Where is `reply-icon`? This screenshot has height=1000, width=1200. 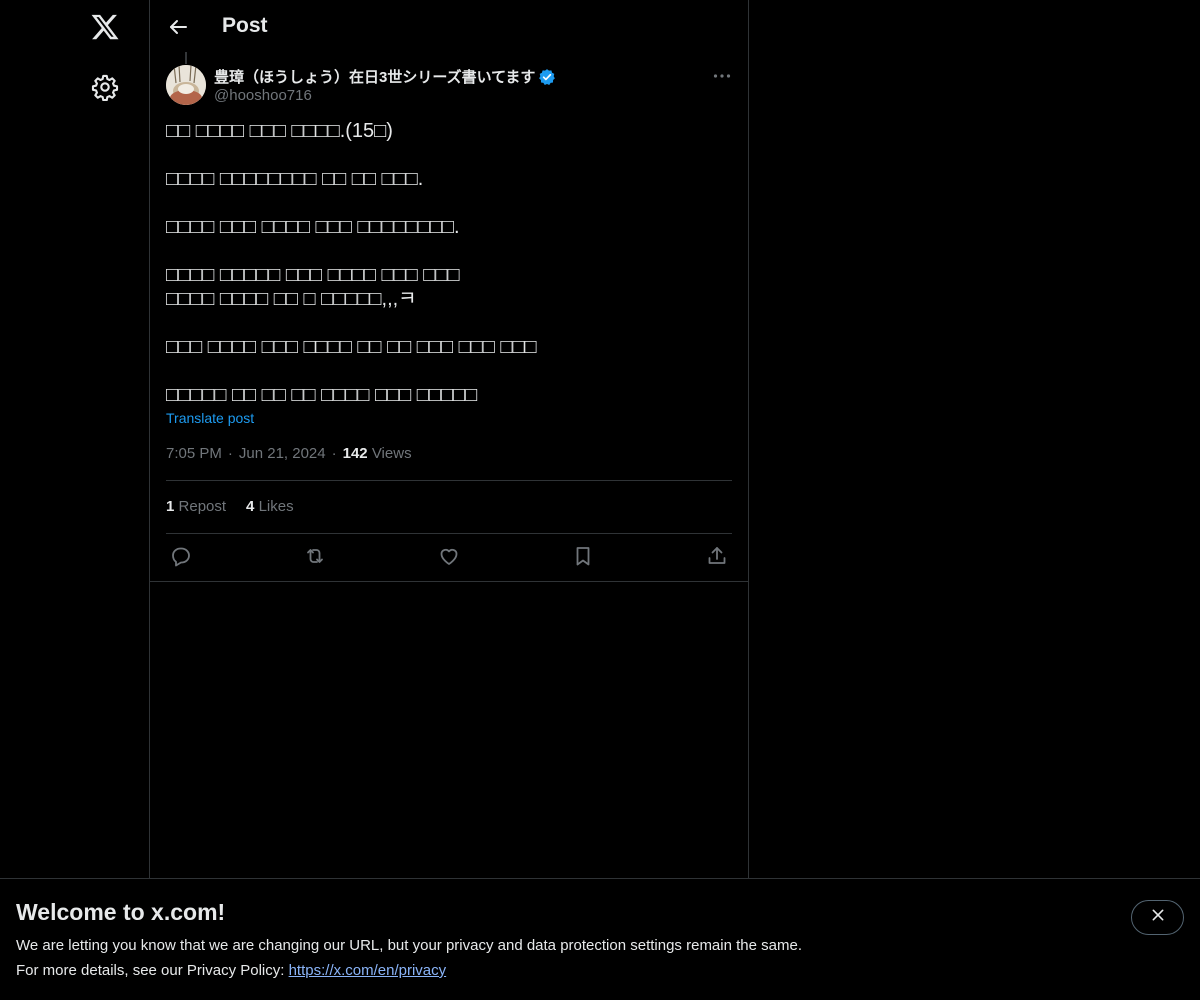
reply-icon is located at coordinates (182, 557).